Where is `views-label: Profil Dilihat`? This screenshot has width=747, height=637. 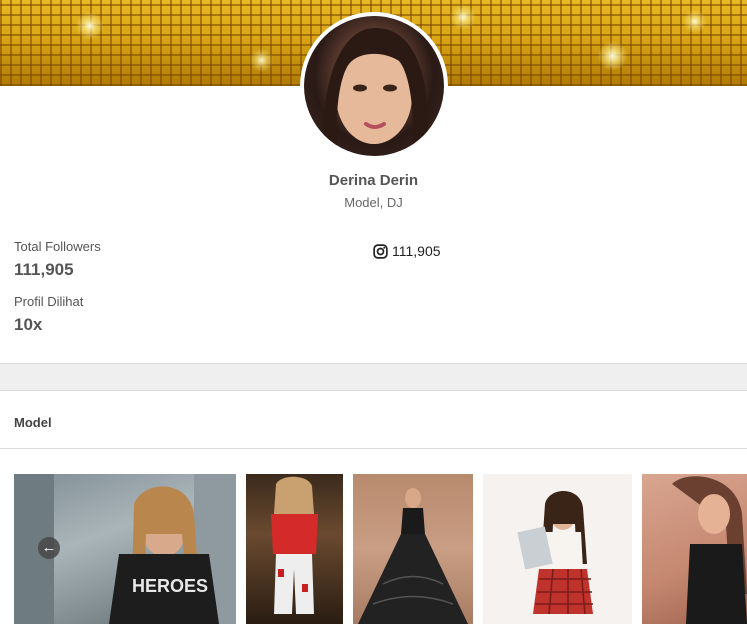
views-label: Profil Dilihat is located at coordinates (49, 301).